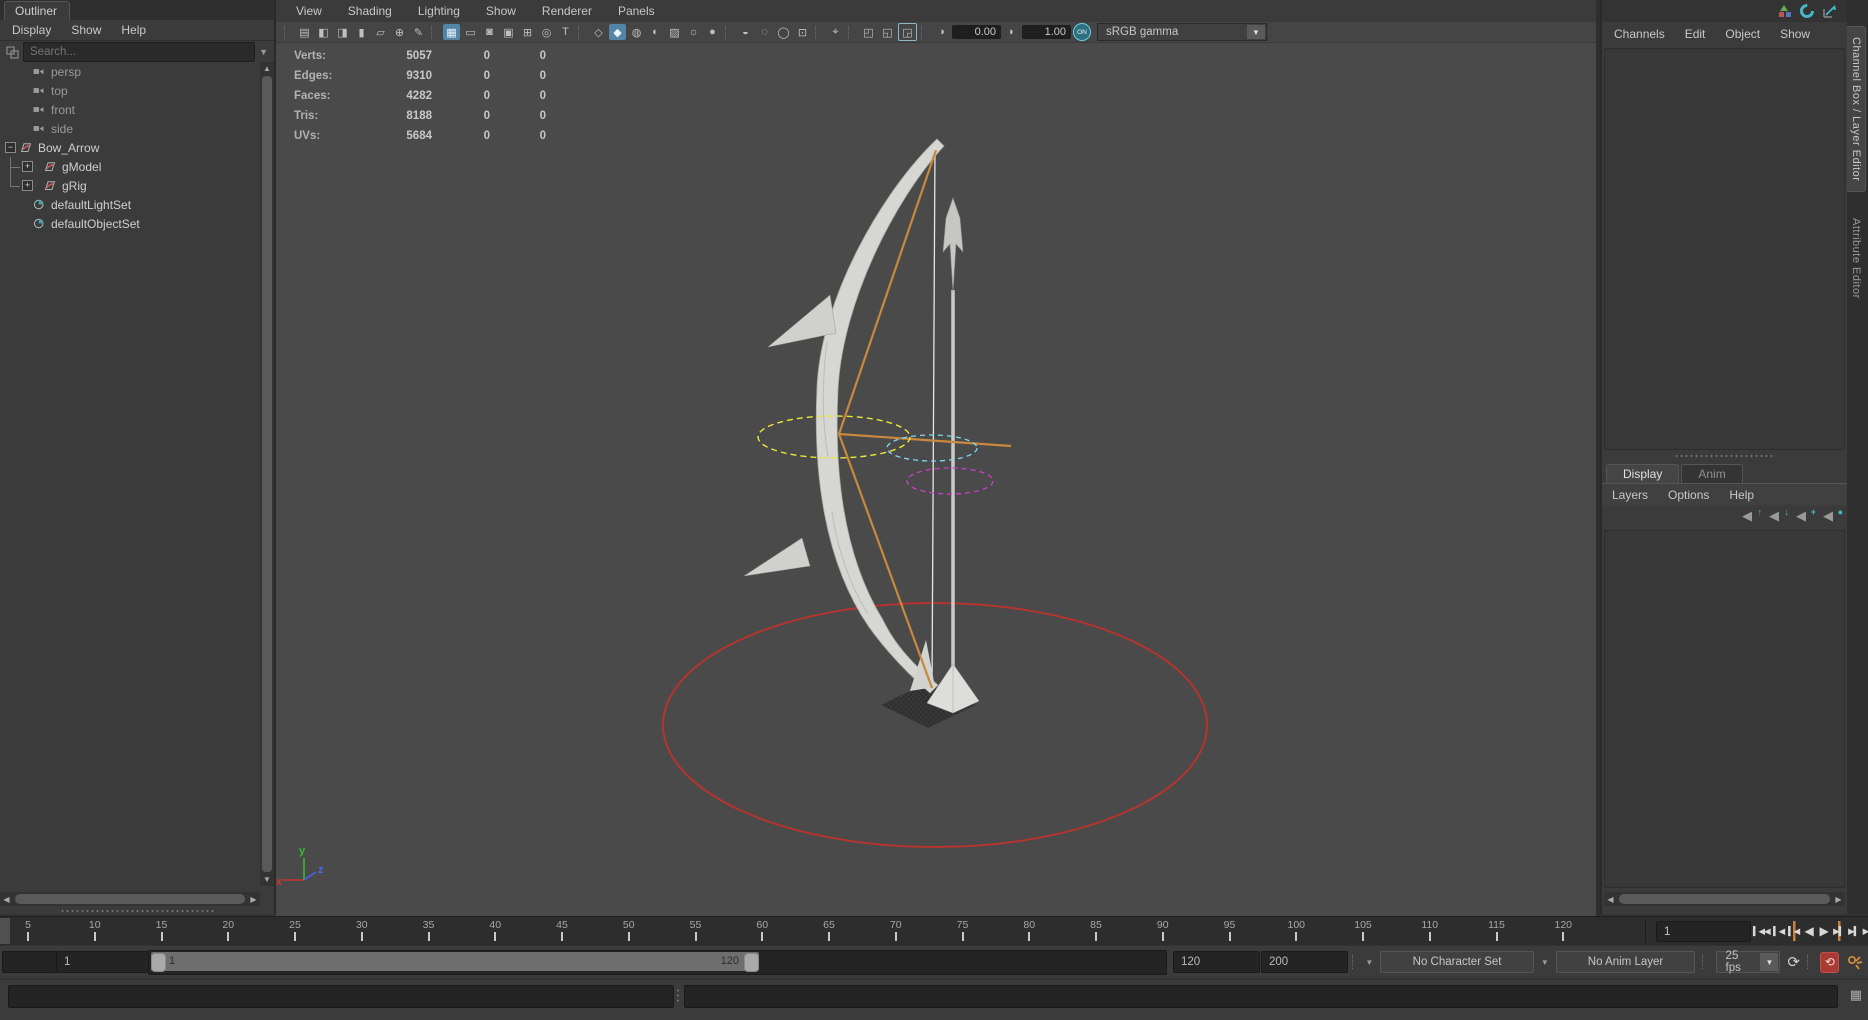  I want to click on search-input, so click(139, 52).